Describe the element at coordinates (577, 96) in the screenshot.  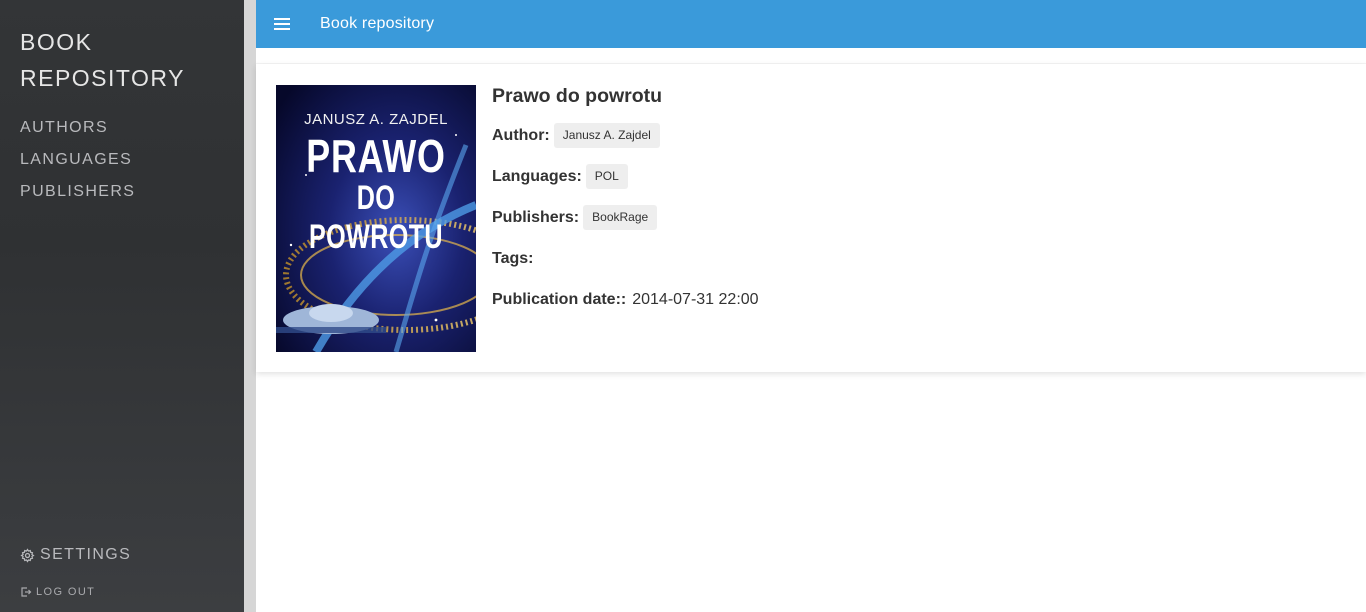
I see `book-title: Prawo do powrotu` at that location.